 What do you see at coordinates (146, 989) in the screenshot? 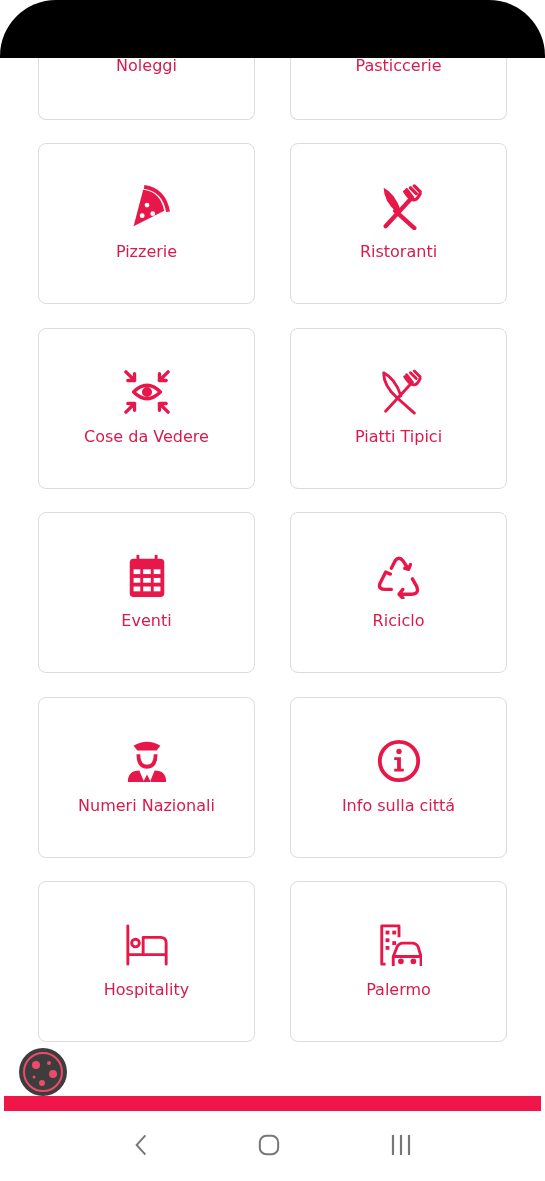
I see `category-label: Hospitality` at bounding box center [146, 989].